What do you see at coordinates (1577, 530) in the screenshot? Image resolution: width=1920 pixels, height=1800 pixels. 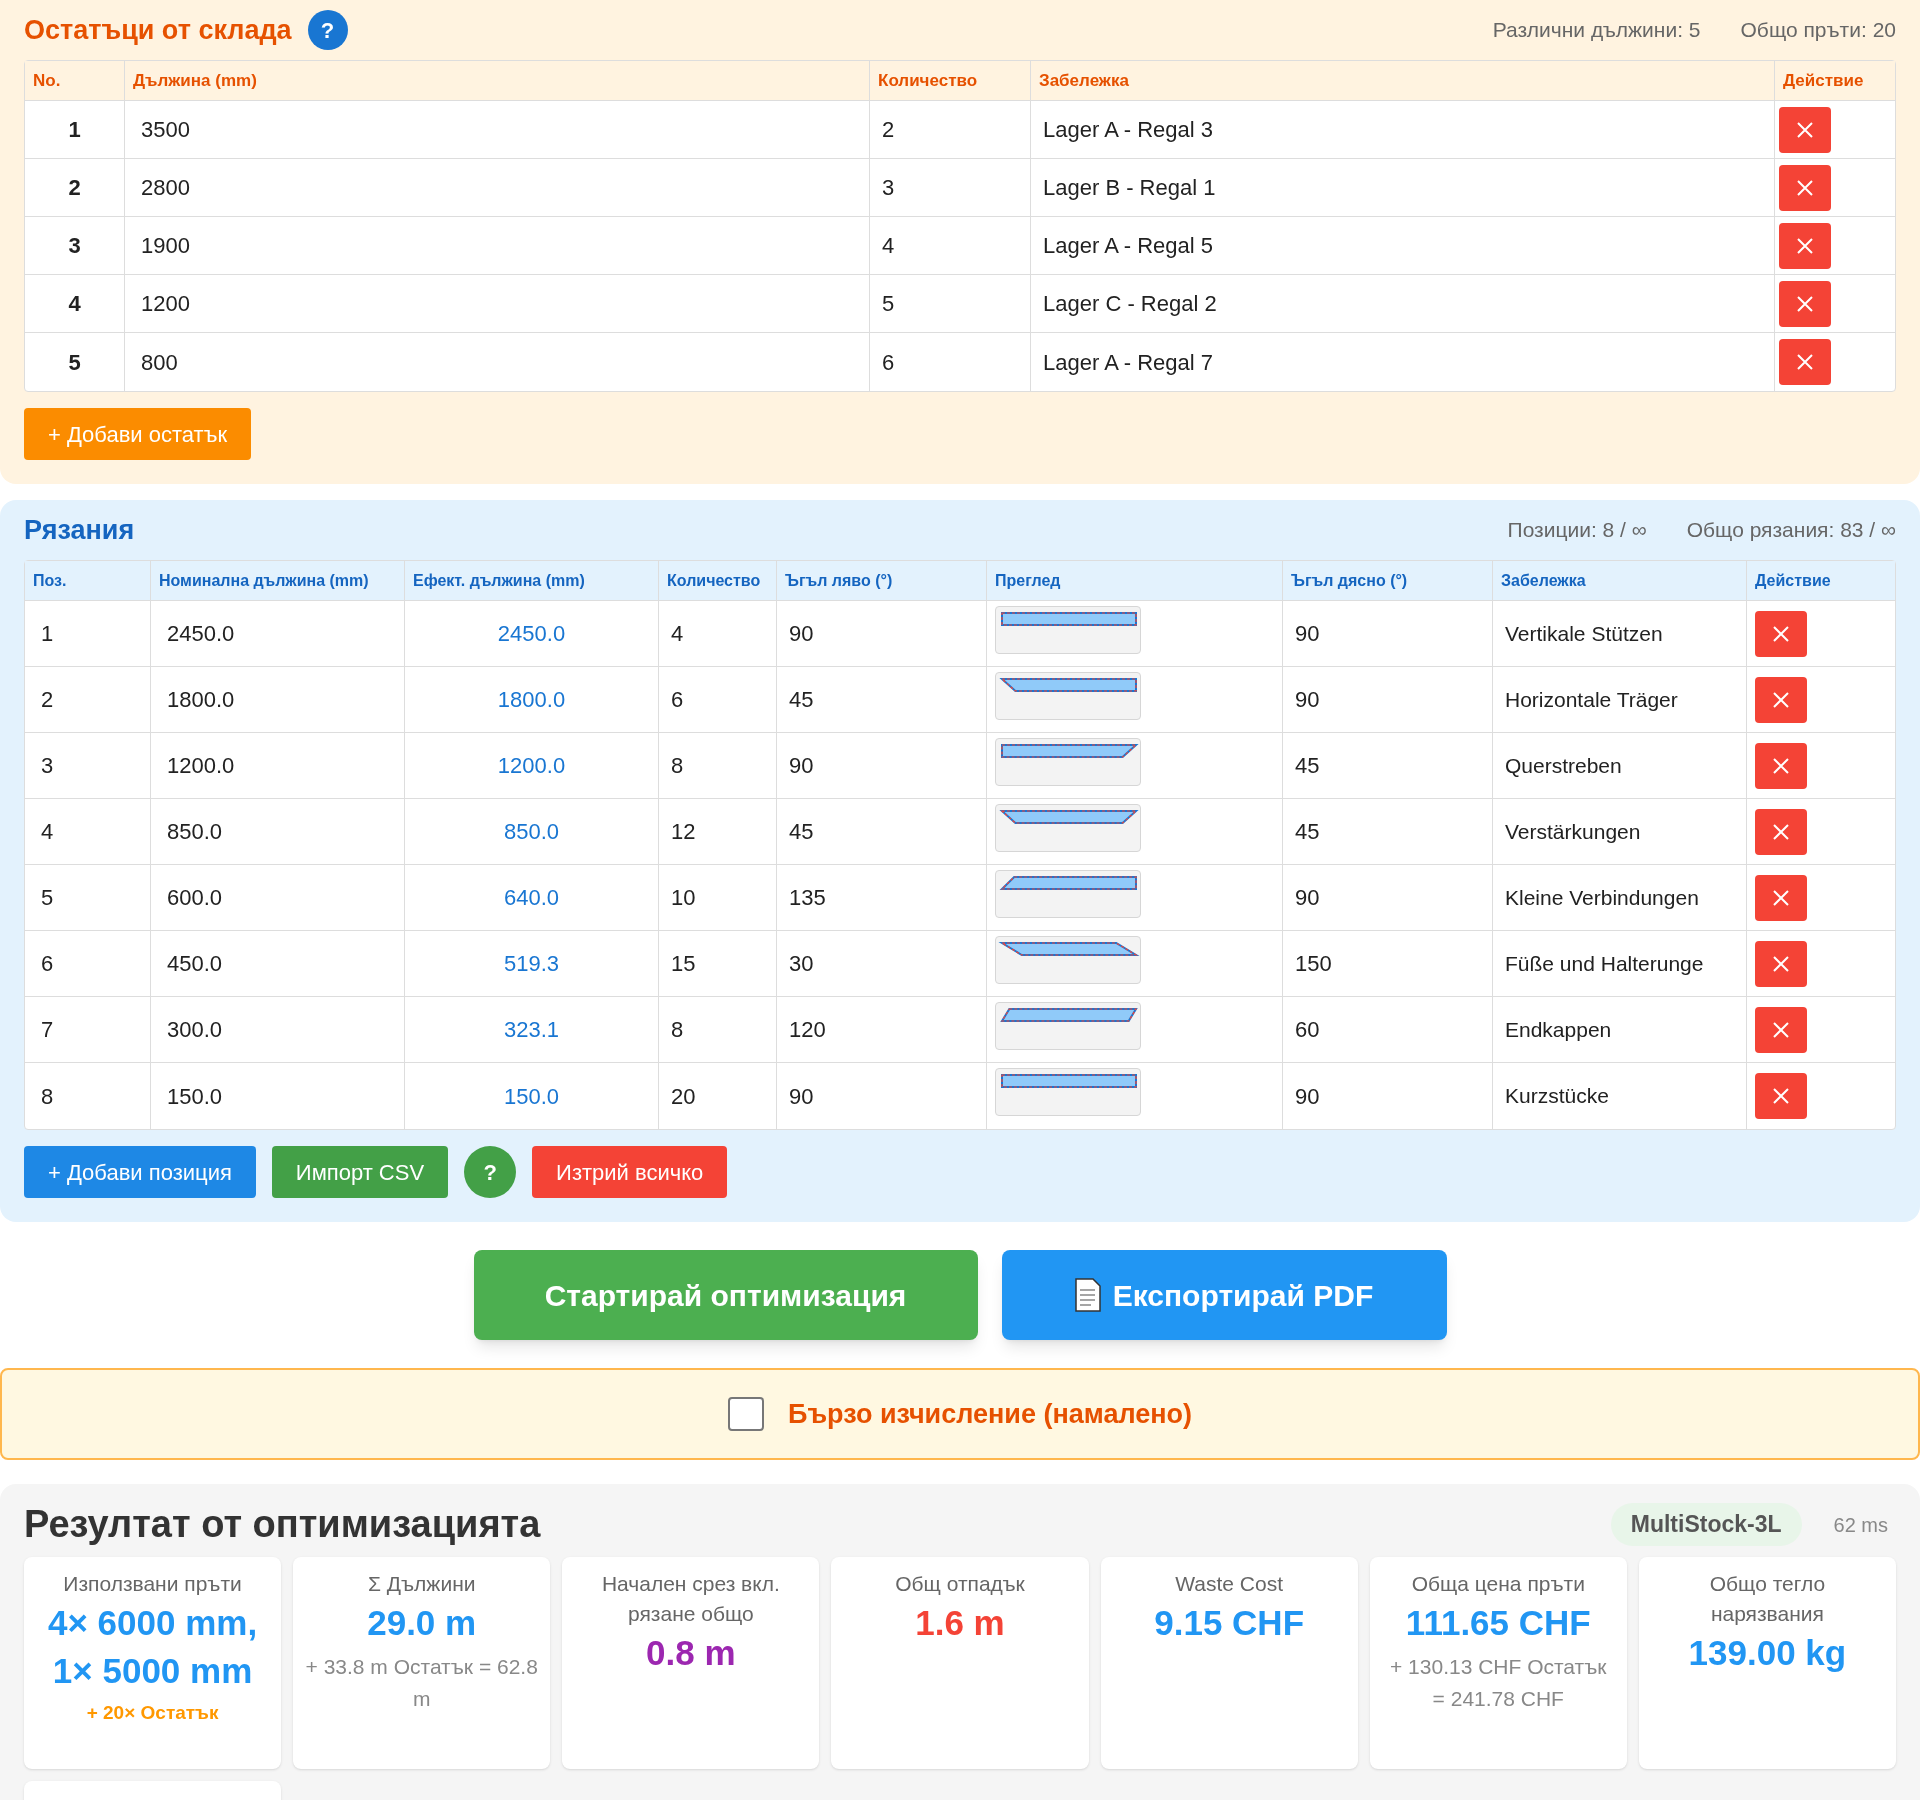 I see `stat-text: Позиции: 8 / ∞` at bounding box center [1577, 530].